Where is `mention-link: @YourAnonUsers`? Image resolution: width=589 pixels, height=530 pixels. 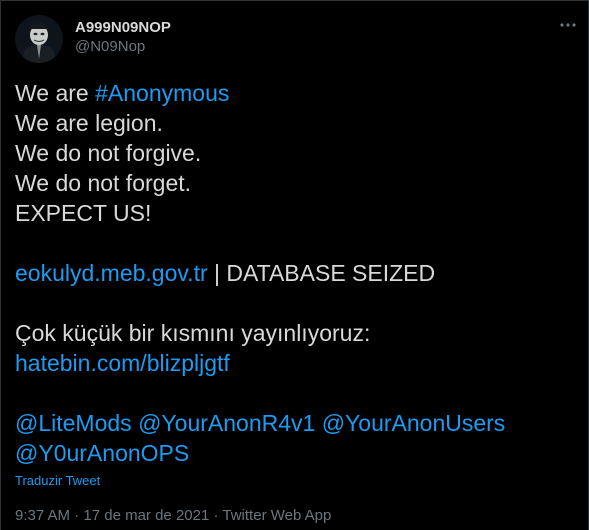
mention-link: @YourAnonUsers is located at coordinates (414, 423).